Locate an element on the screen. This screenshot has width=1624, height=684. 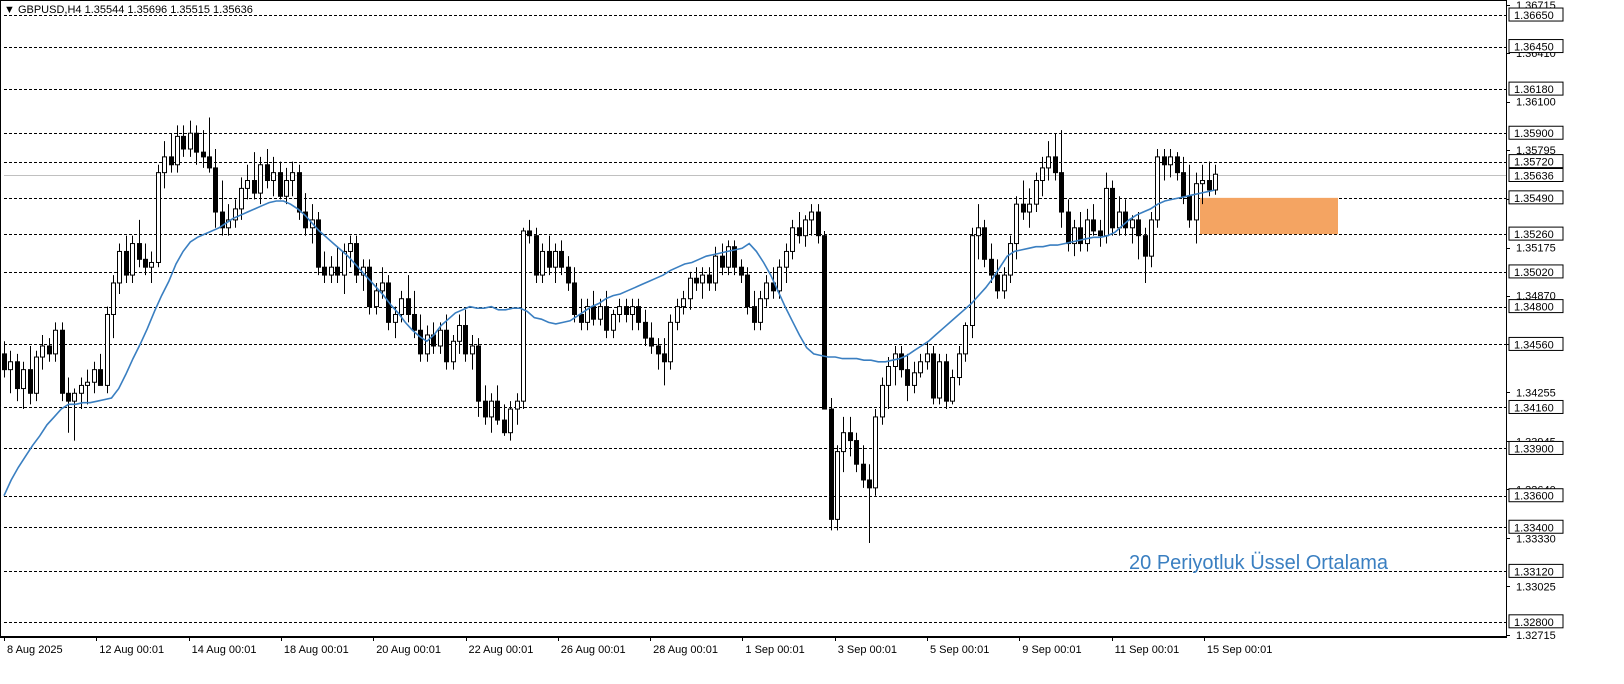
price-level-label: 1.32800 is located at coordinates (1534, 623).